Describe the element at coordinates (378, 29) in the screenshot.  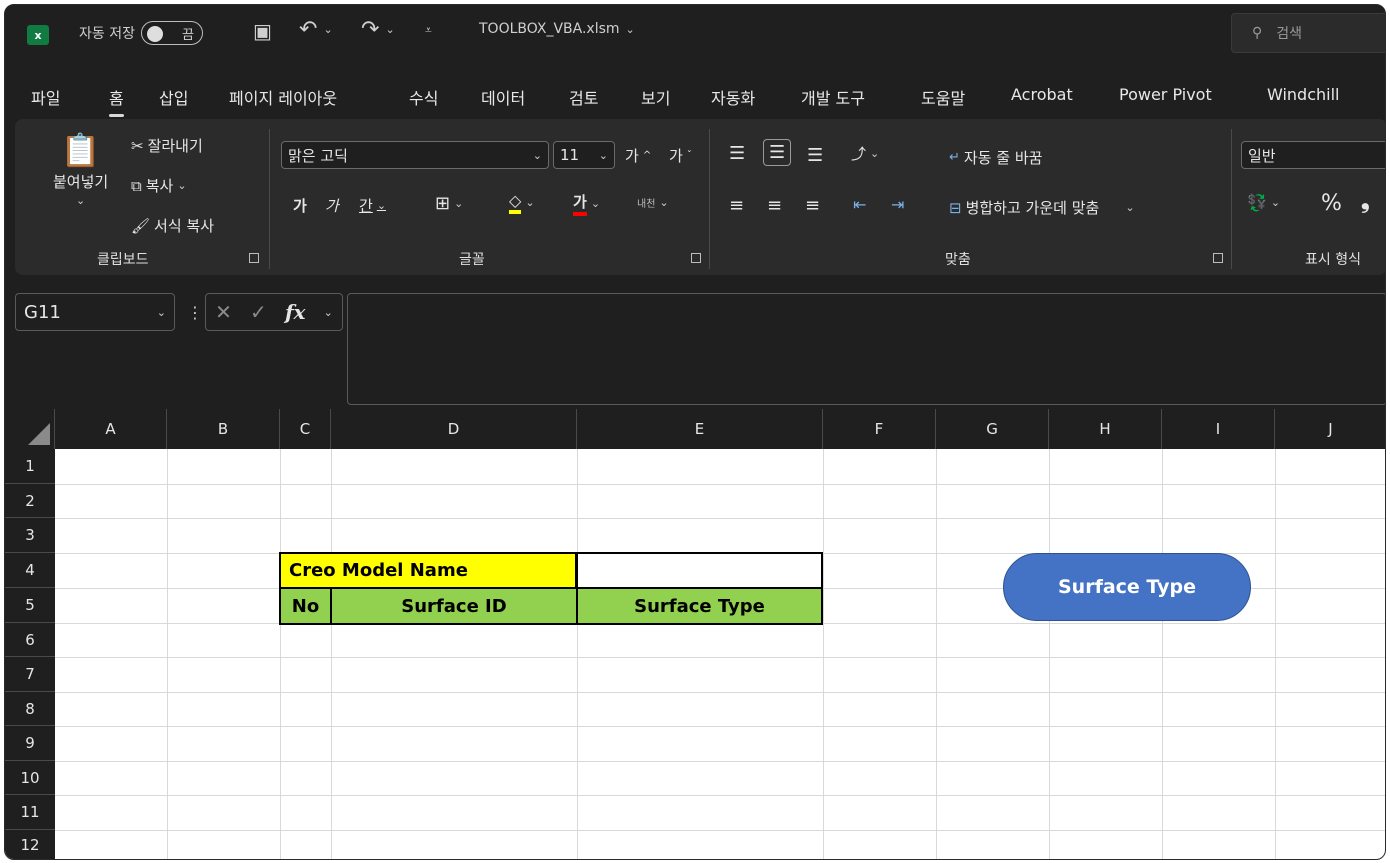
I see `redo-icon: ↷ ⌄` at that location.